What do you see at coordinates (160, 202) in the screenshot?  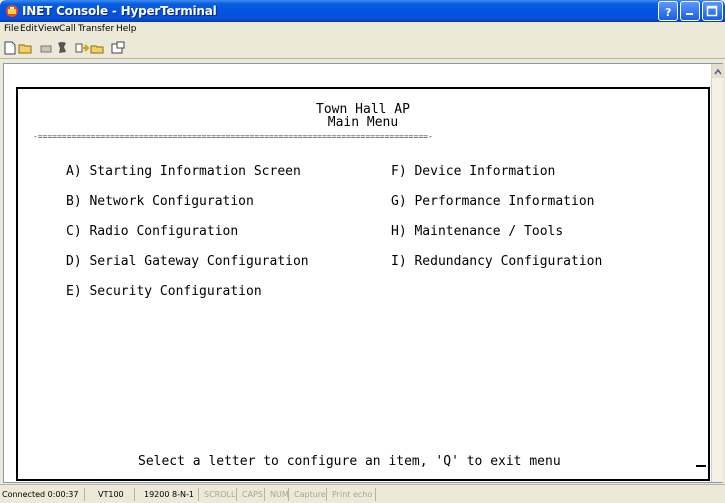 I see `menu-option-b: B) Network Configuration` at bounding box center [160, 202].